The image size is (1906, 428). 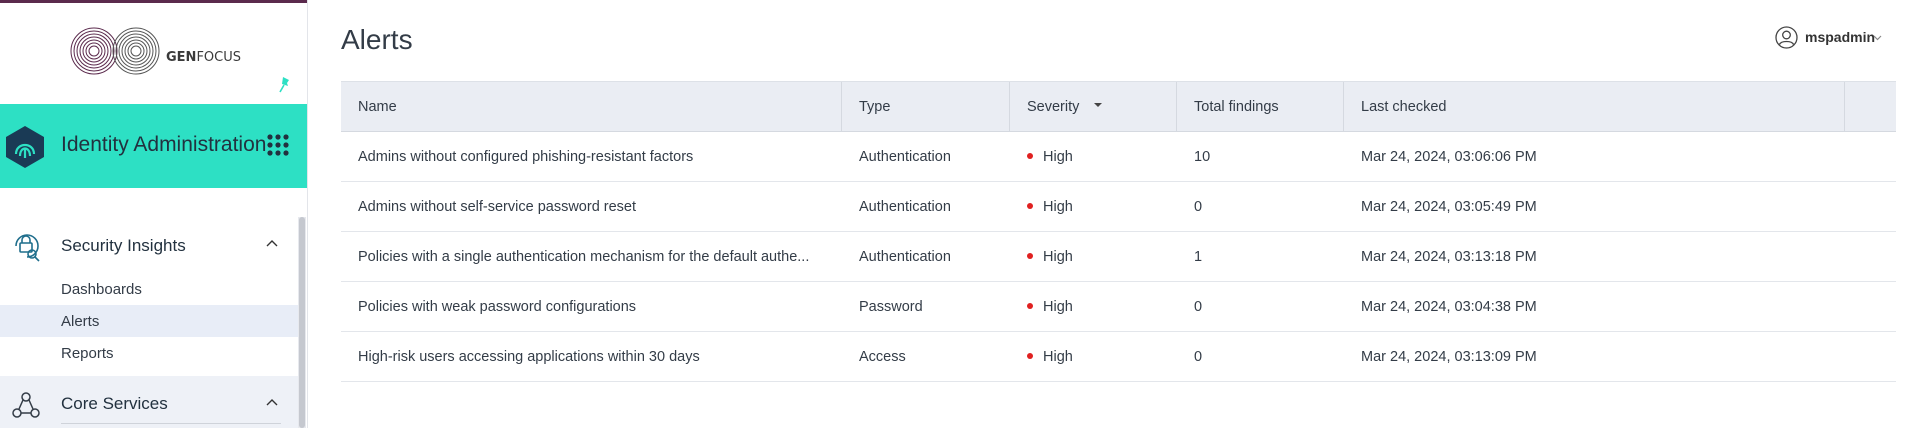 I want to click on grid-icon, so click(x=278, y=145).